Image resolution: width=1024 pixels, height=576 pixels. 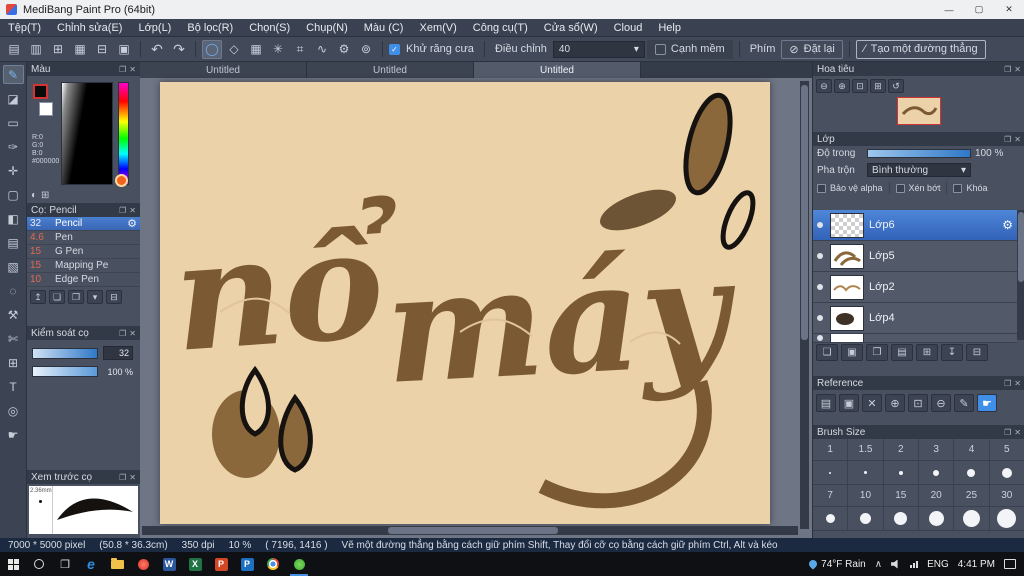 What do you see at coordinates (557, 70) in the screenshot?
I see `document-tab-3: Untitled` at bounding box center [557, 70].